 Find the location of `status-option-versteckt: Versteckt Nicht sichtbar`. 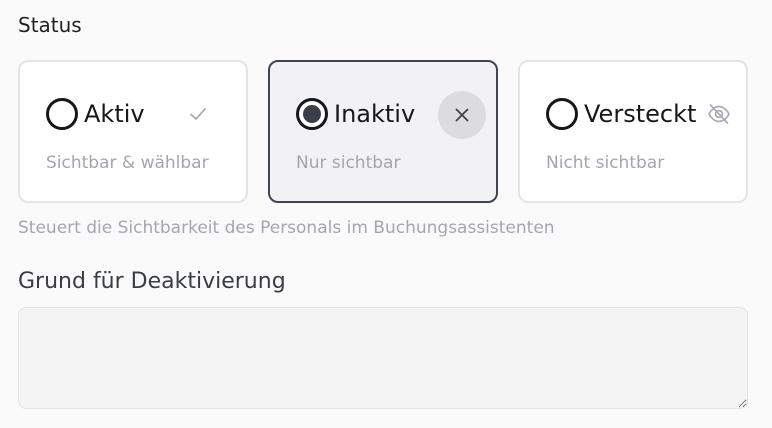

status-option-versteckt: Versteckt Nicht sichtbar is located at coordinates (633, 131).